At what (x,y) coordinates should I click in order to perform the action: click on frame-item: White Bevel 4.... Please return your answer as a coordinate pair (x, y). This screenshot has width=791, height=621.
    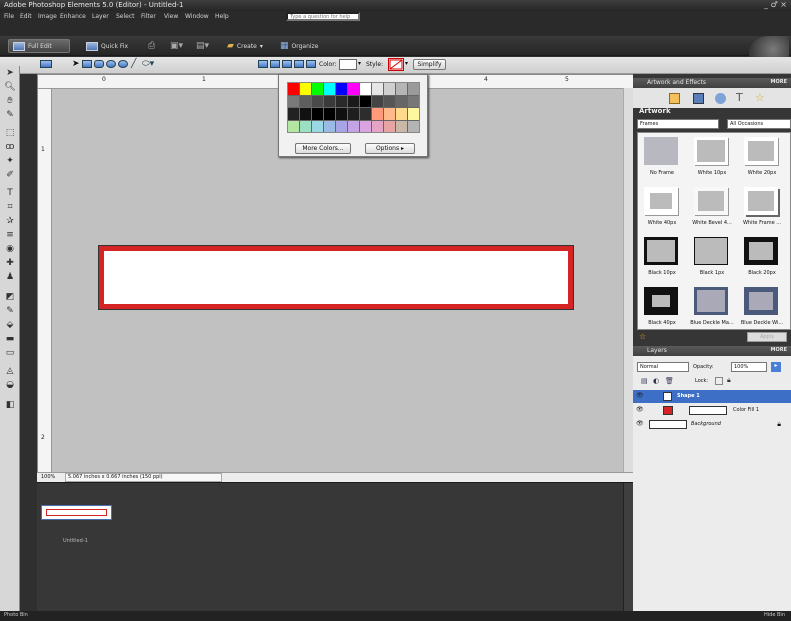
    Looking at the image, I should click on (712, 208).